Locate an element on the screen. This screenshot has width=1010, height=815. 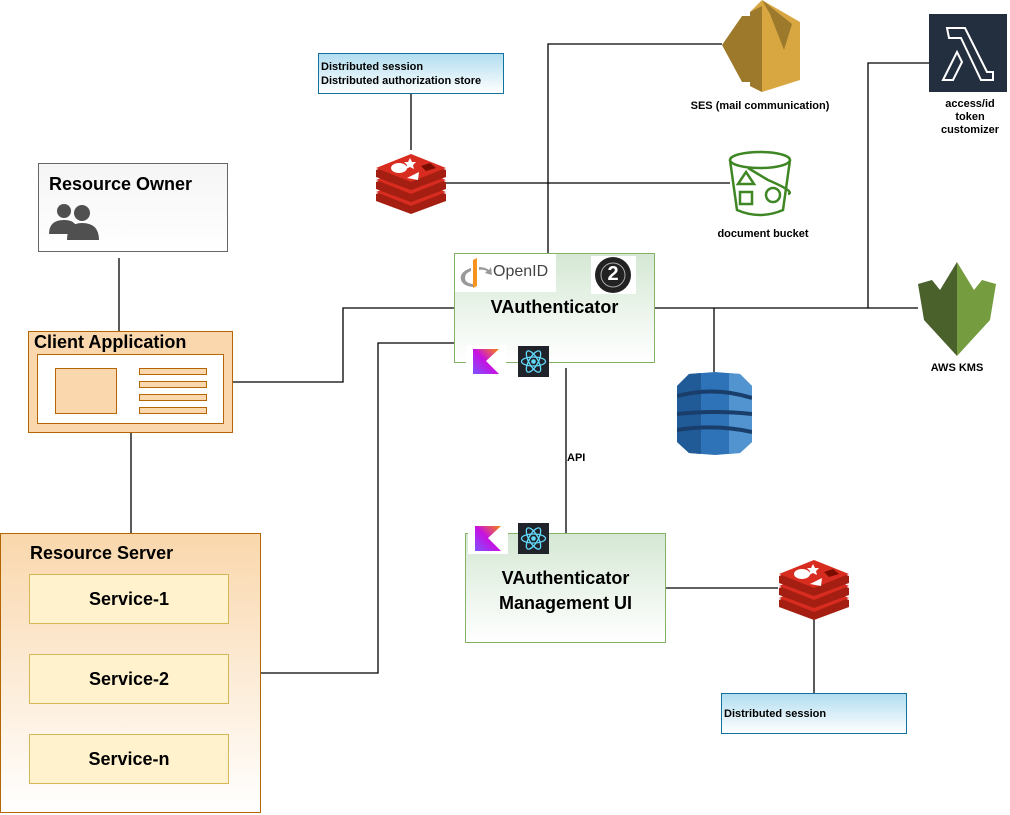
redis-bottom-note: Distributed session is located at coordinates (814, 713).